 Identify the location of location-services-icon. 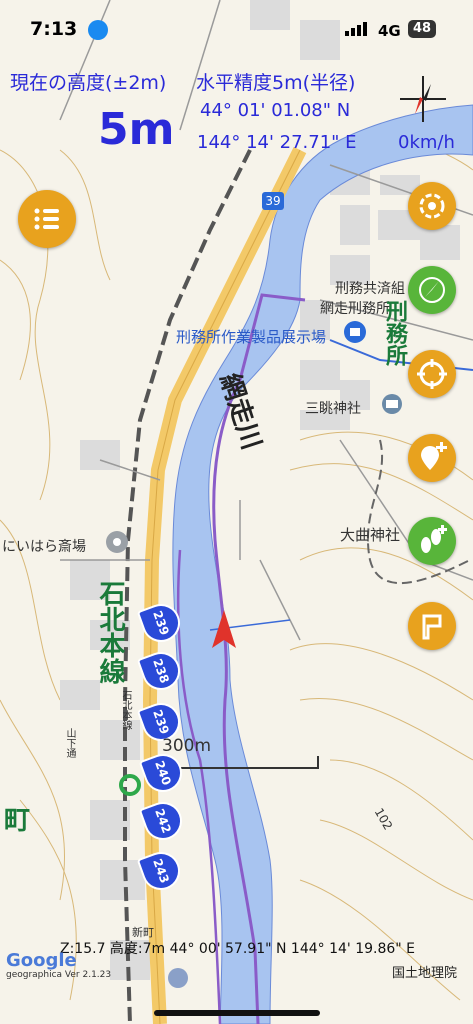
(98, 30).